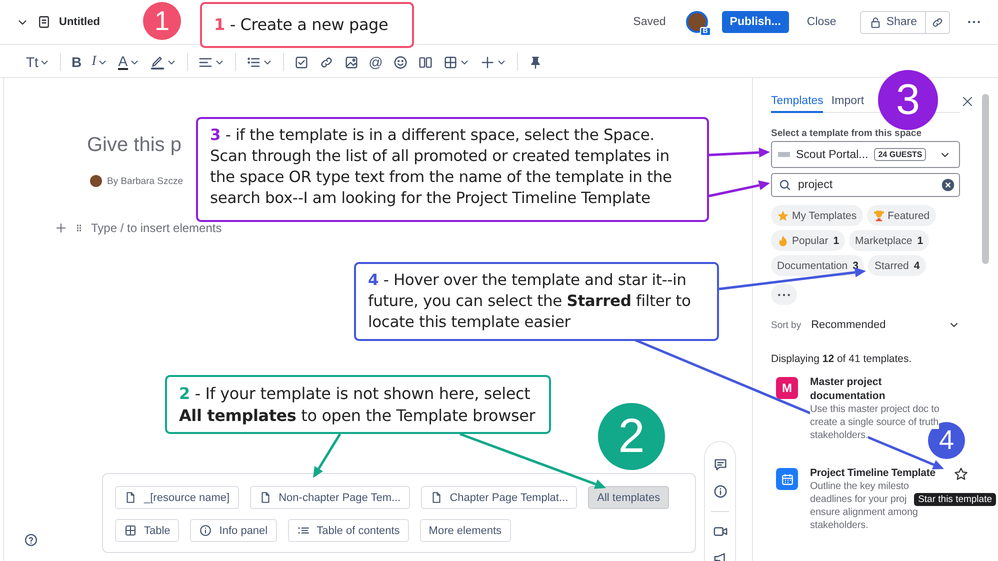  Describe the element at coordinates (233, 530) in the screenshot. I see `suggestion-button: Info panel` at that location.